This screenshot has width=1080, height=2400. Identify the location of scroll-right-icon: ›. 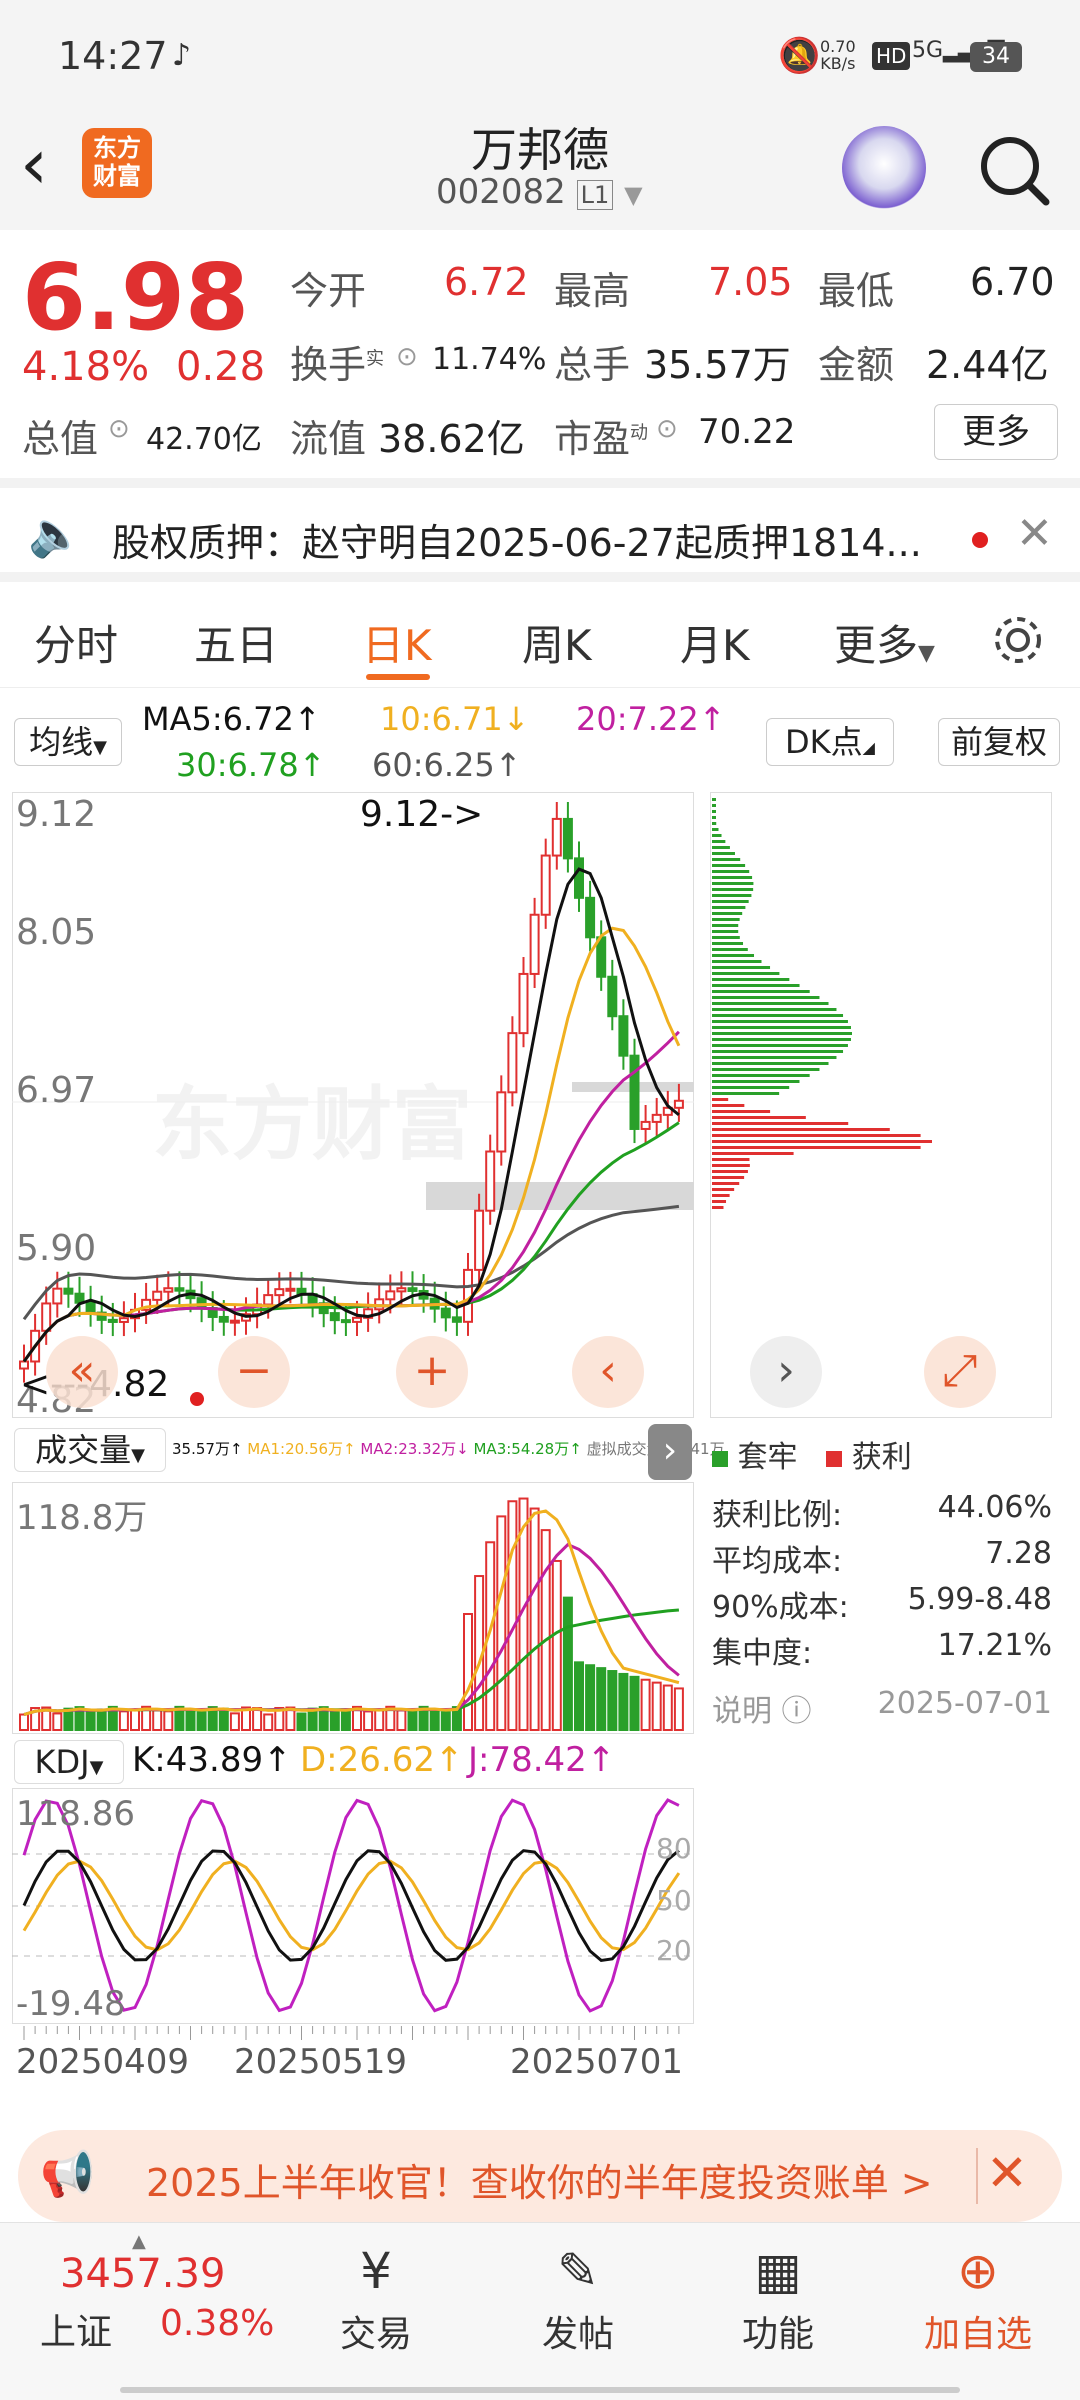
(786, 1372).